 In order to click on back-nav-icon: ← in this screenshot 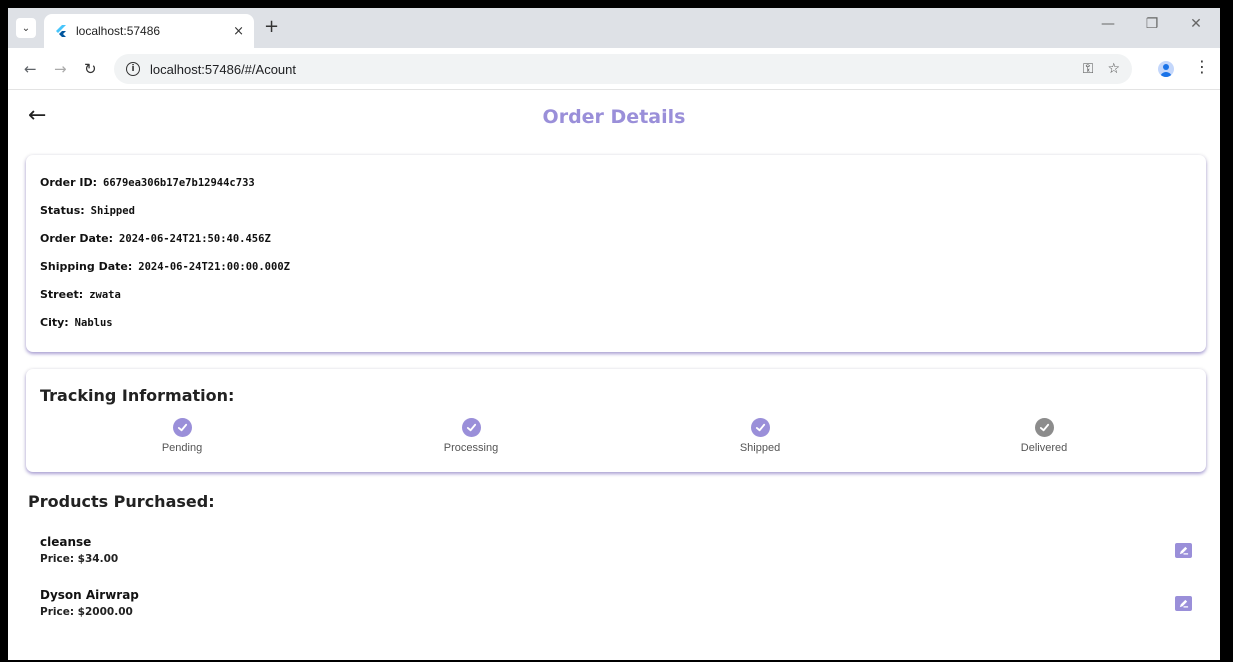, I will do `click(30, 69)`.